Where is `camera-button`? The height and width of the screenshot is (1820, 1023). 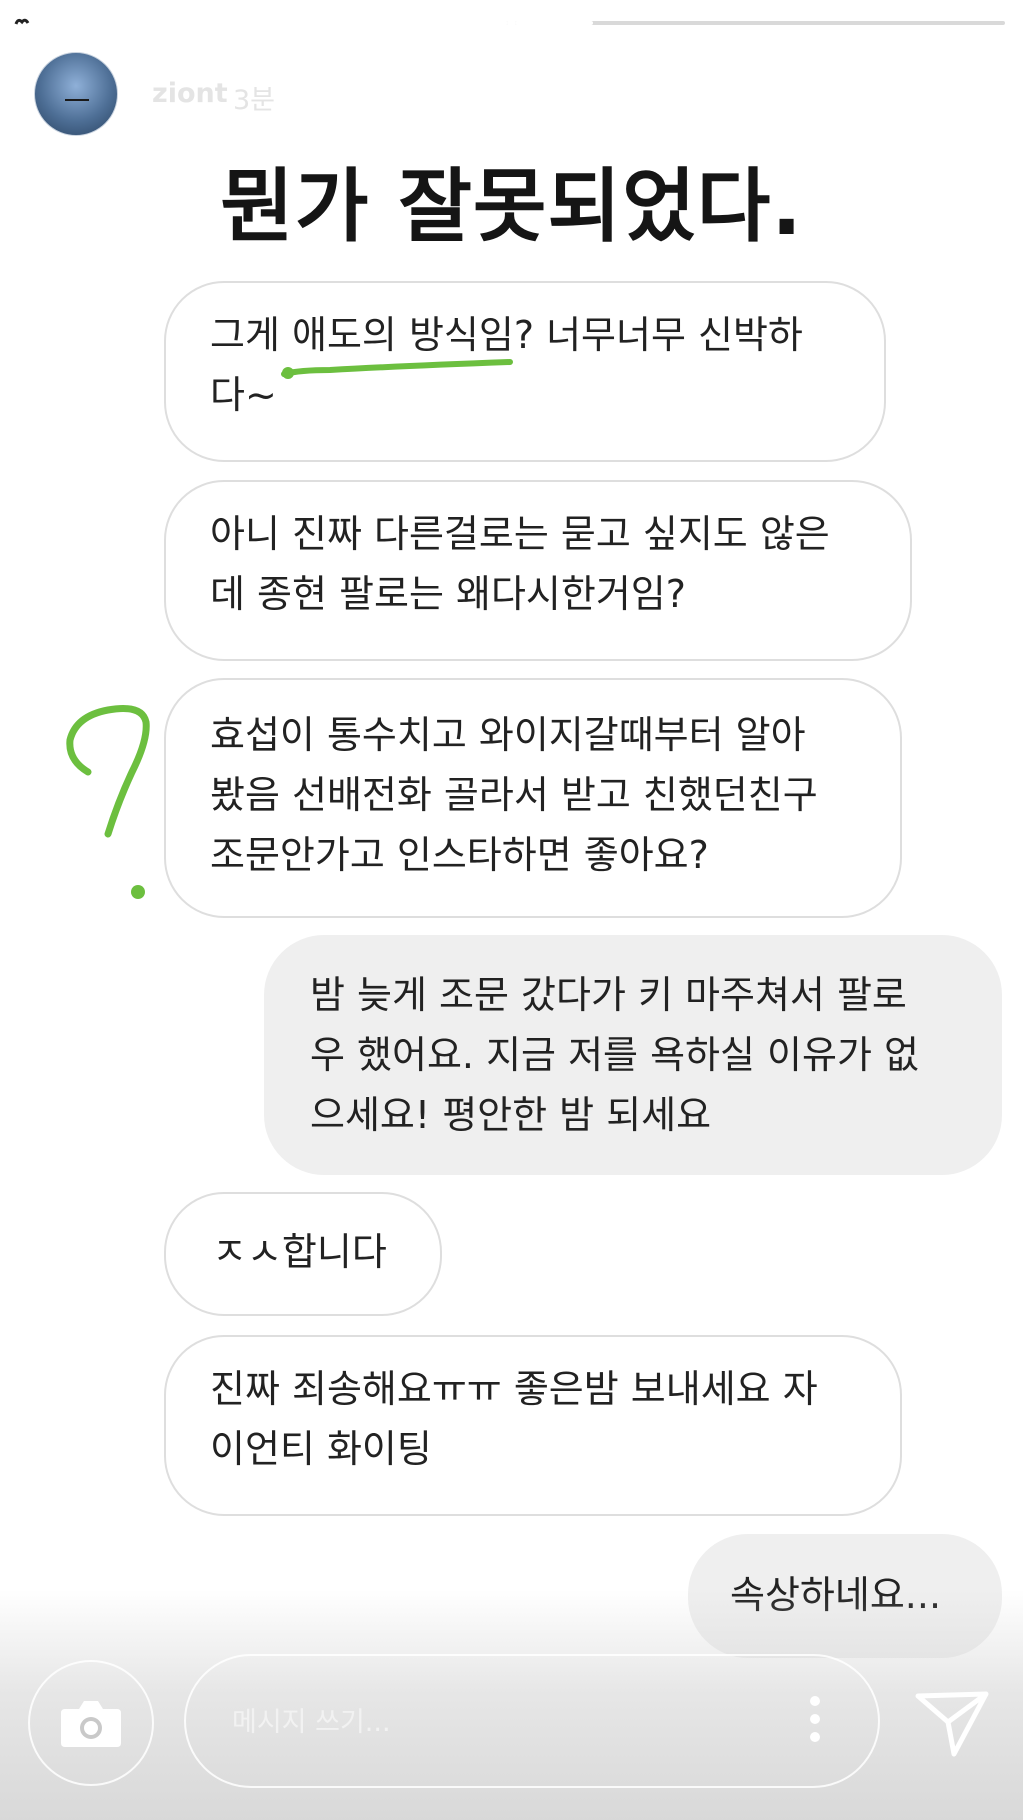
camera-button is located at coordinates (91, 1723).